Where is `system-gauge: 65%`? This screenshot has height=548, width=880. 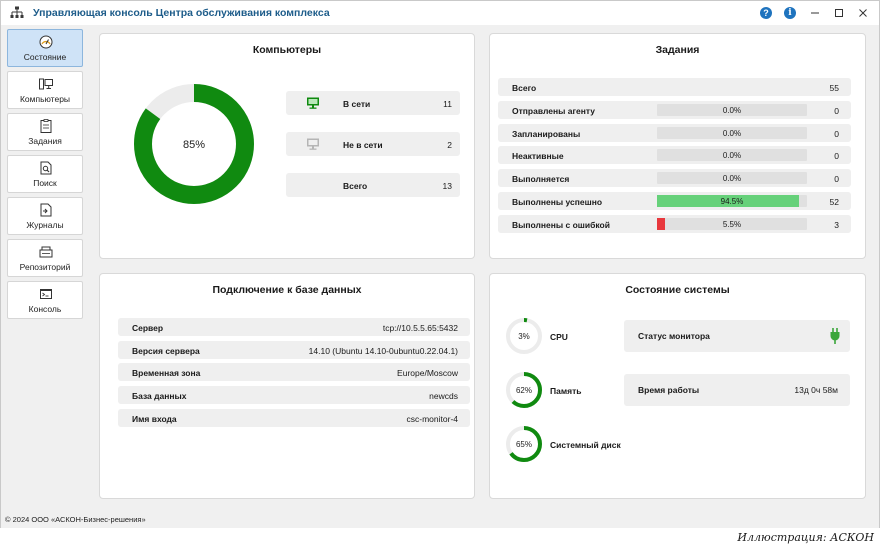 system-gauge: 65% is located at coordinates (524, 444).